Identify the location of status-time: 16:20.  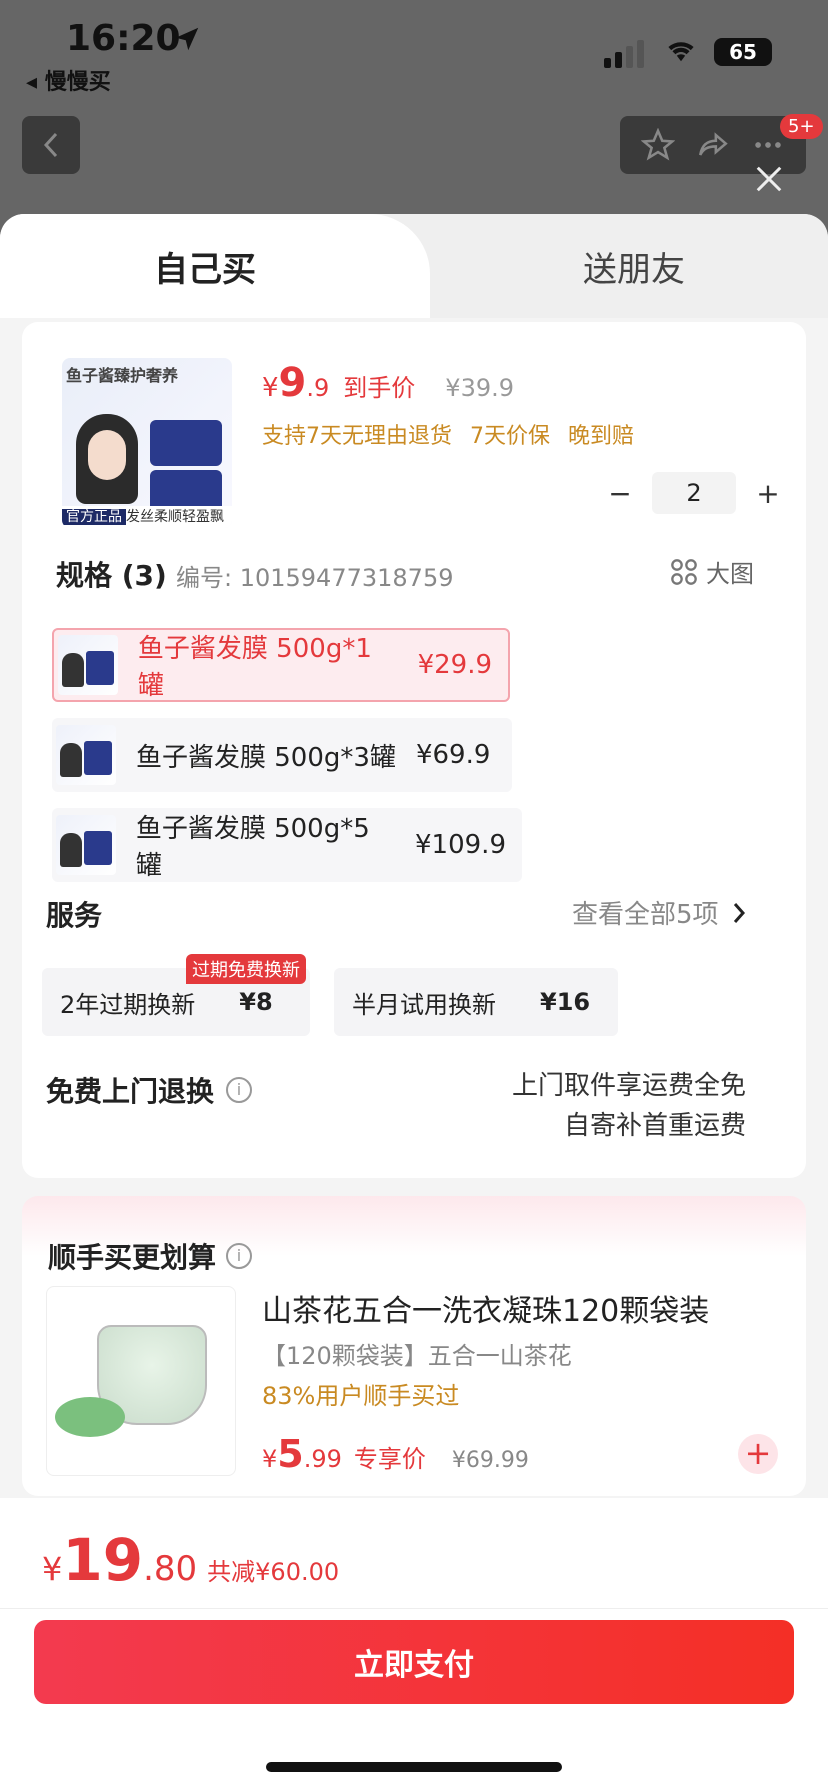
(123, 38).